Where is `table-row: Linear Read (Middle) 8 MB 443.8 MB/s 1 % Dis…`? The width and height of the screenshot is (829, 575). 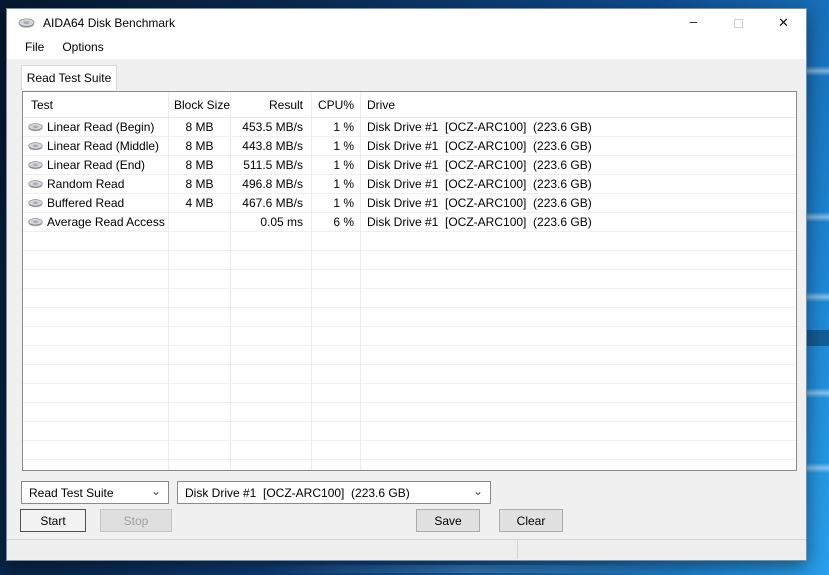
table-row: Linear Read (Middle) 8 MB 443.8 MB/s 1 % Dis… is located at coordinates (409, 146).